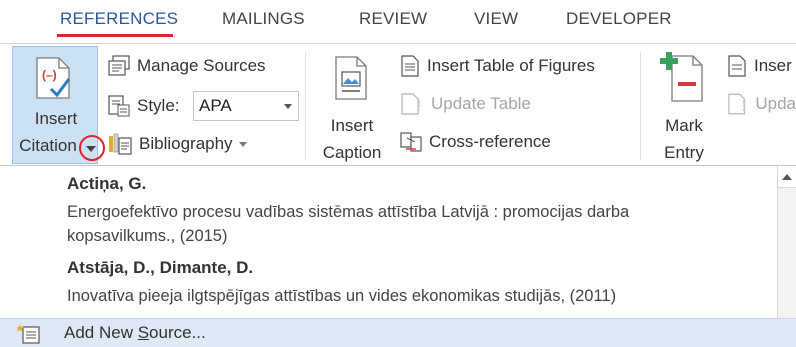 The height and width of the screenshot is (347, 796). Describe the element at coordinates (263, 19) in the screenshot. I see `tab-mailings: MAILINGS` at that location.